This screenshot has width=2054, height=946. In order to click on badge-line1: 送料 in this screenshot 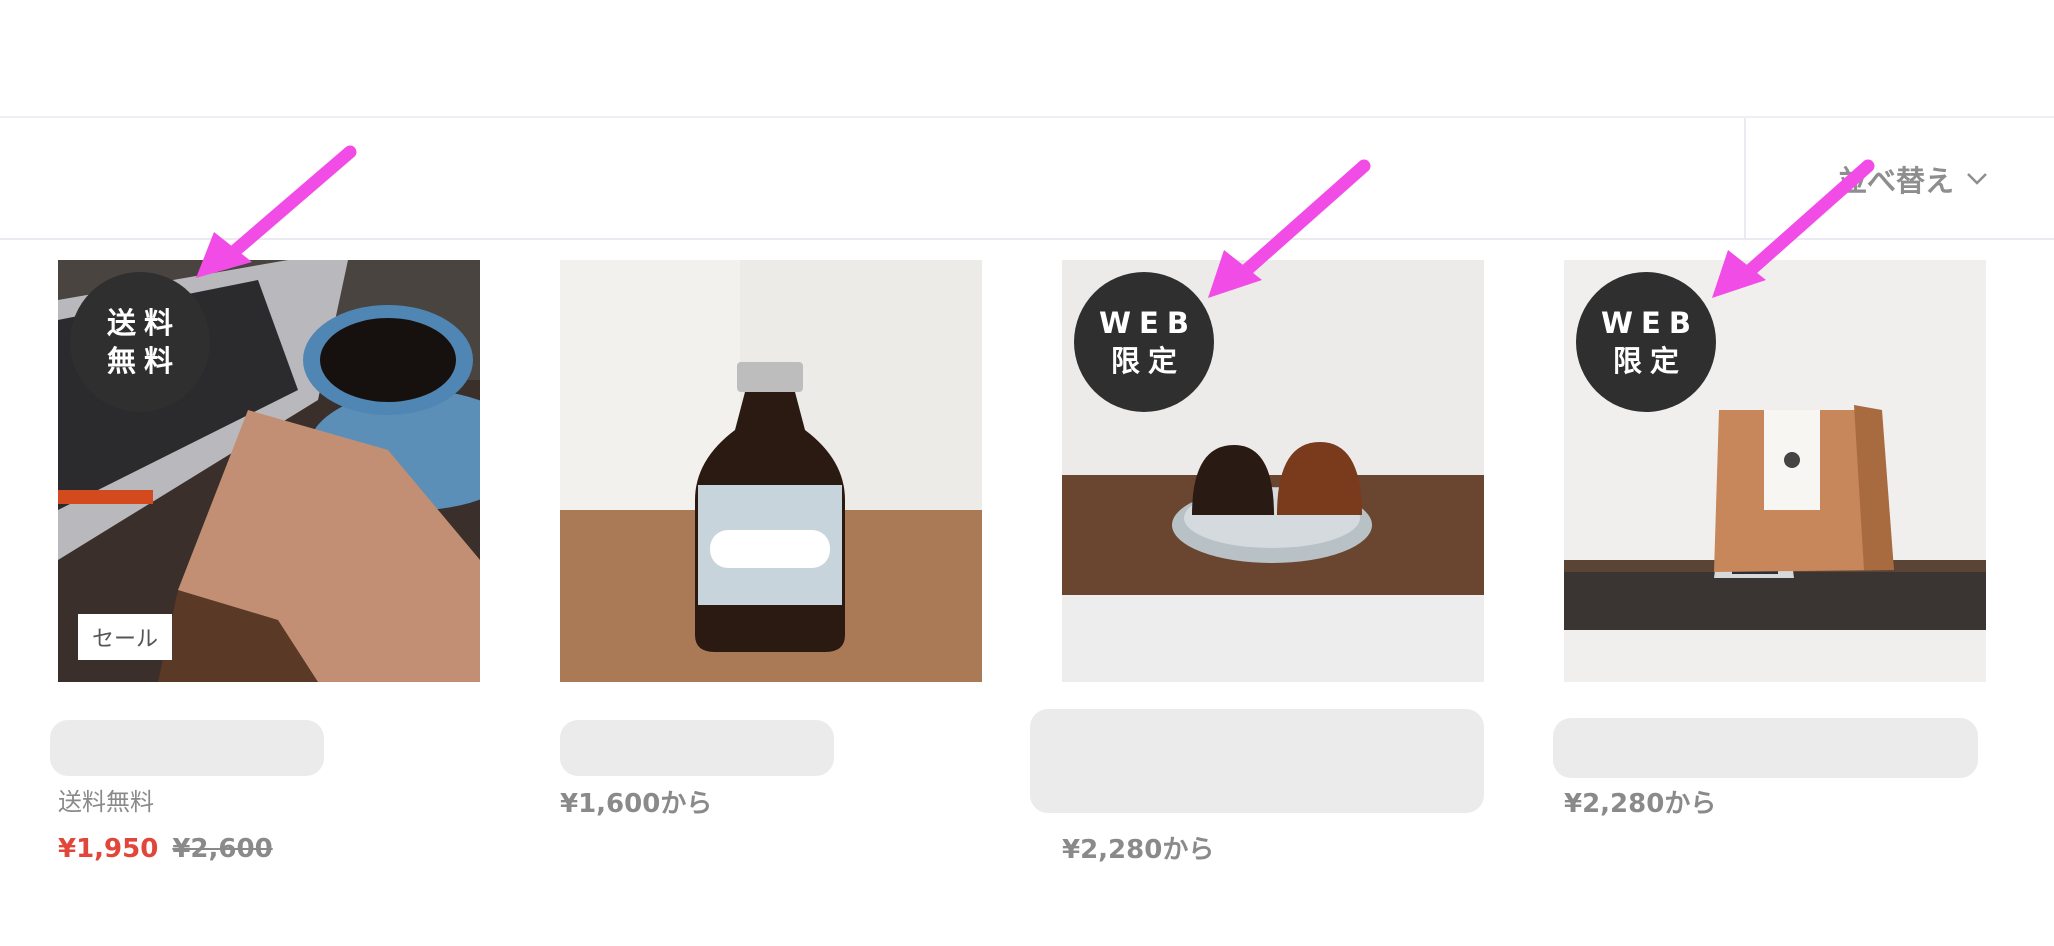, I will do `click(143, 323)`.